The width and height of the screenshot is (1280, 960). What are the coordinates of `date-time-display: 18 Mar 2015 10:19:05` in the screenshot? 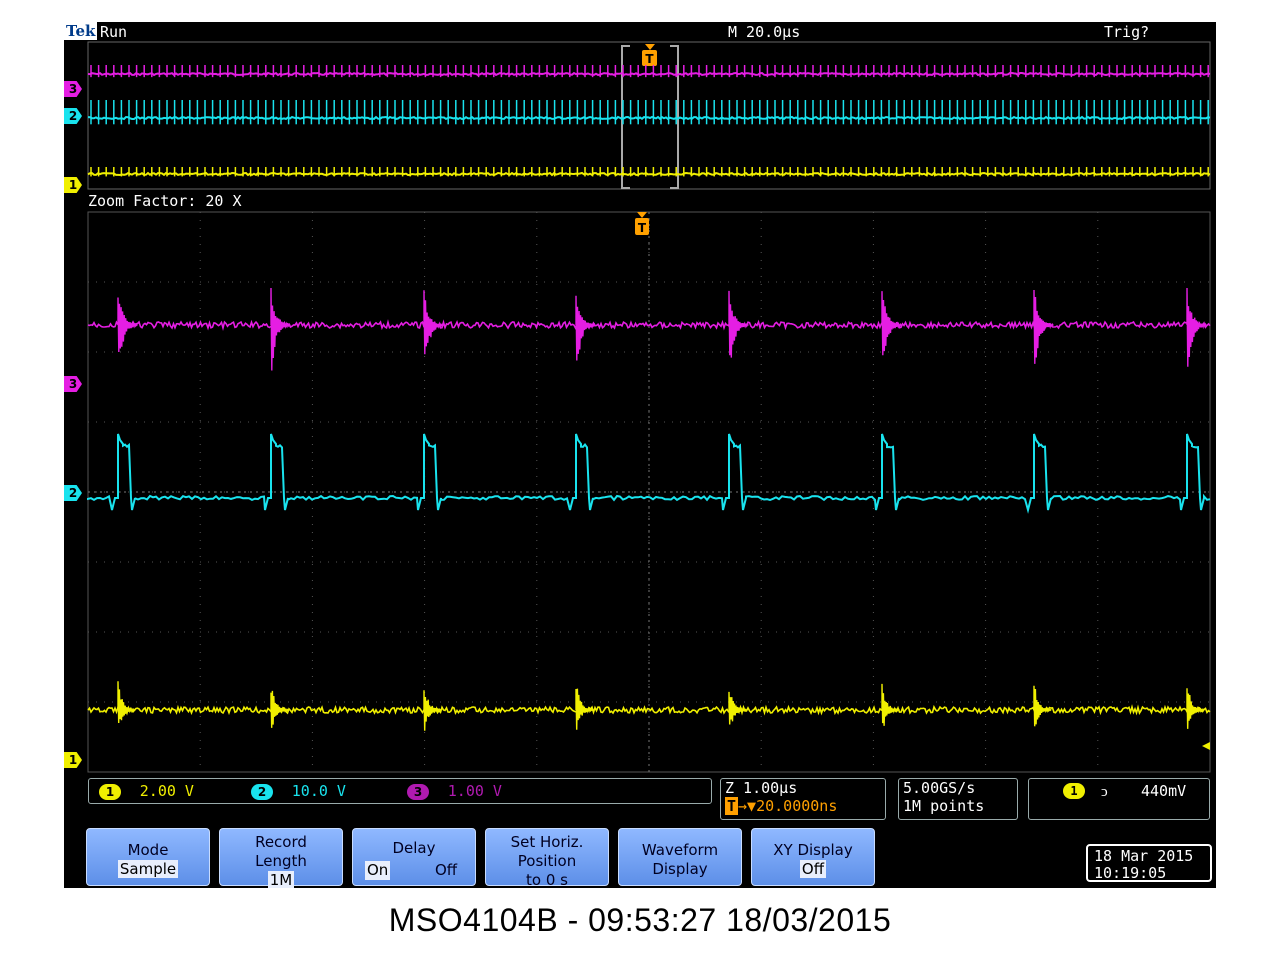 It's located at (1149, 863).